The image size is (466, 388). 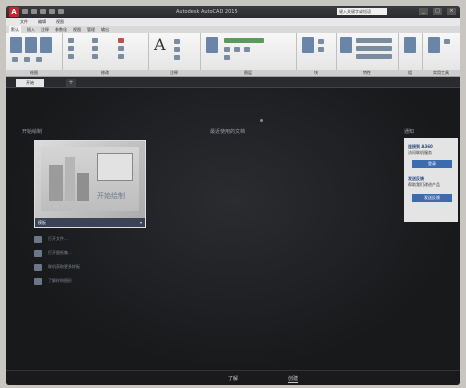 What do you see at coordinates (27, 59) in the screenshot?
I see `rectangle-tool-icon` at bounding box center [27, 59].